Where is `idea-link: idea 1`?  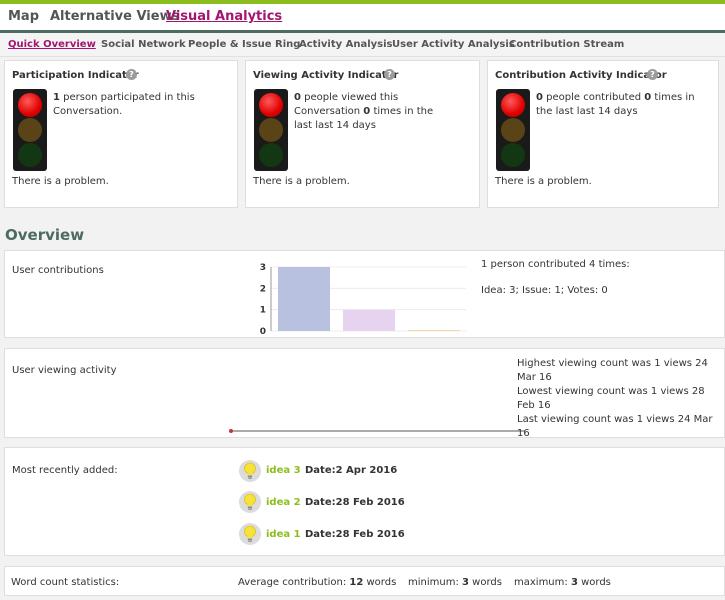
idea-link: idea 1 is located at coordinates (283, 534).